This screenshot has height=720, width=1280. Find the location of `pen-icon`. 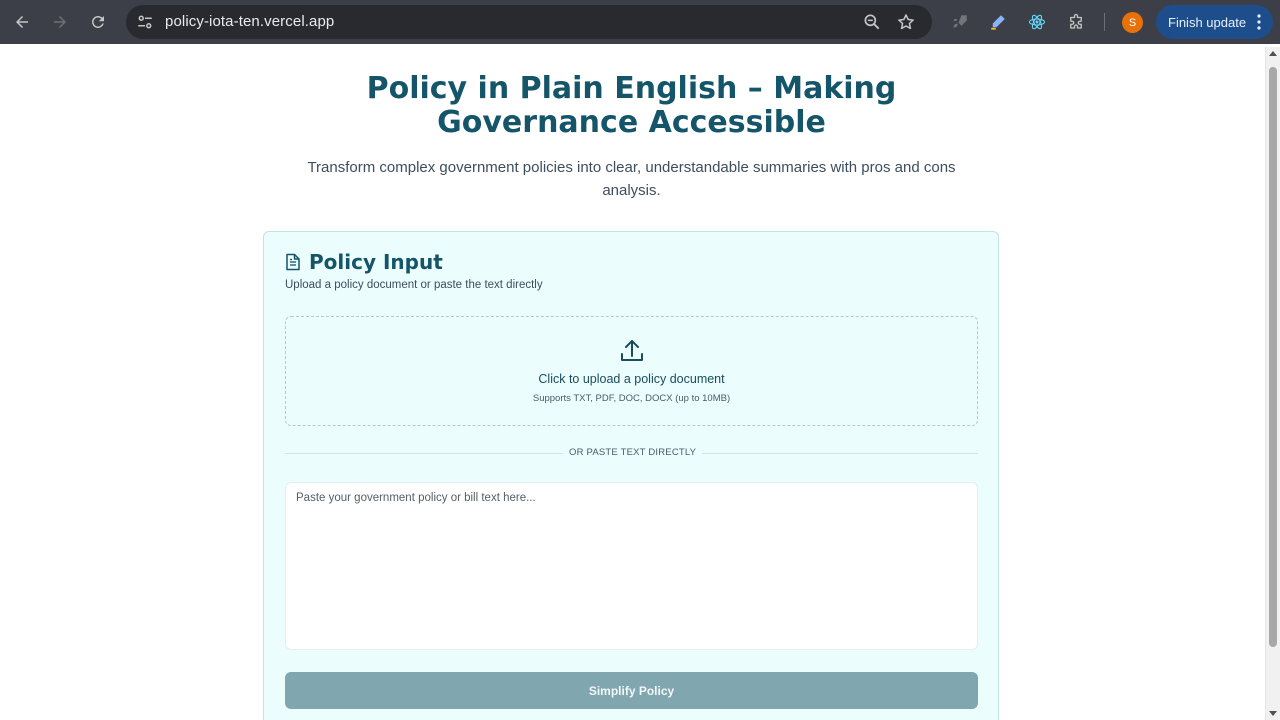

pen-icon is located at coordinates (998, 22).